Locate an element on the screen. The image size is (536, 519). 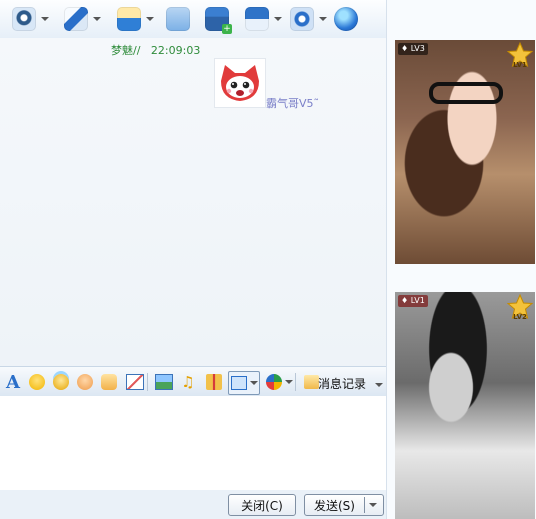
screen-capture-button is located at coordinates (244, 383).